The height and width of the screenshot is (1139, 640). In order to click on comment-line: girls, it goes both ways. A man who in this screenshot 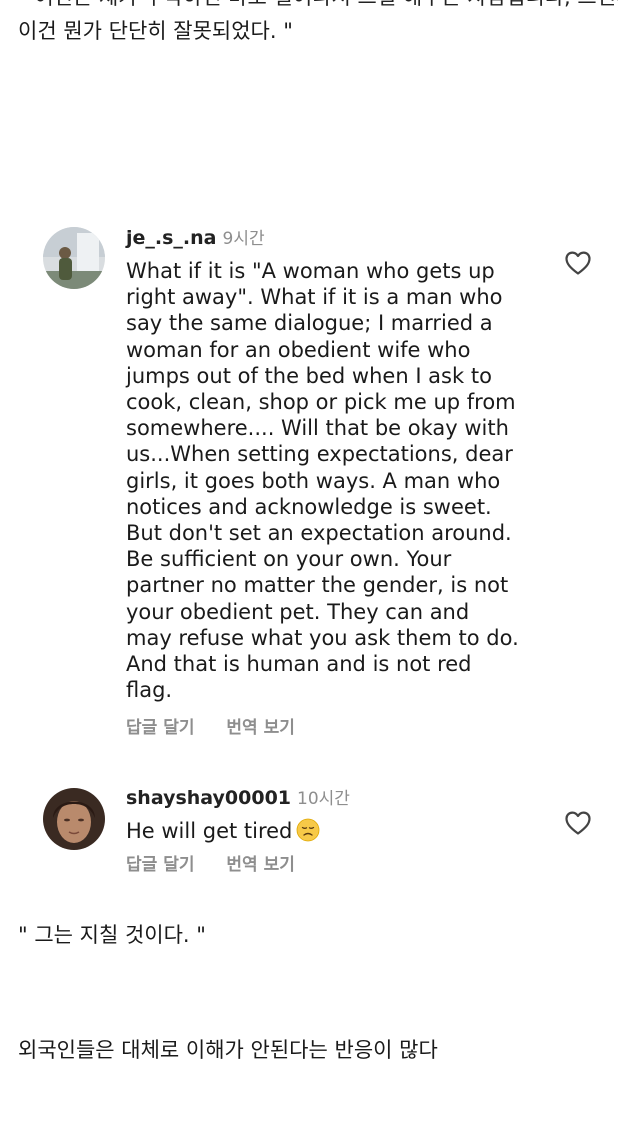, I will do `click(313, 480)`.